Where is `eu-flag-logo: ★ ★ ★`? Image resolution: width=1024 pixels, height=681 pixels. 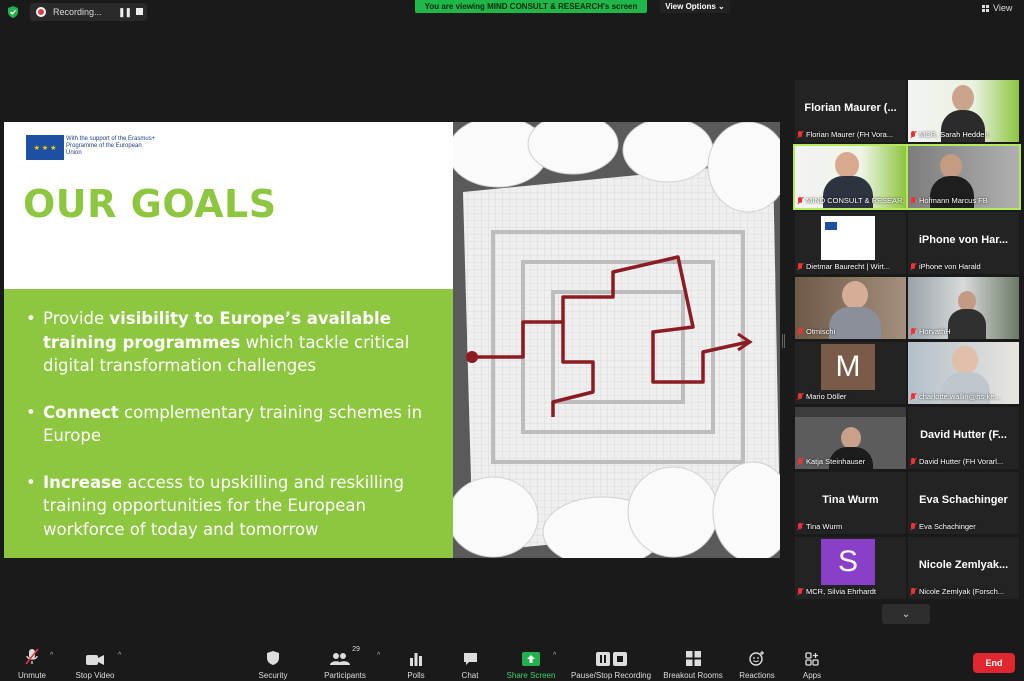 eu-flag-logo: ★ ★ ★ is located at coordinates (45, 147).